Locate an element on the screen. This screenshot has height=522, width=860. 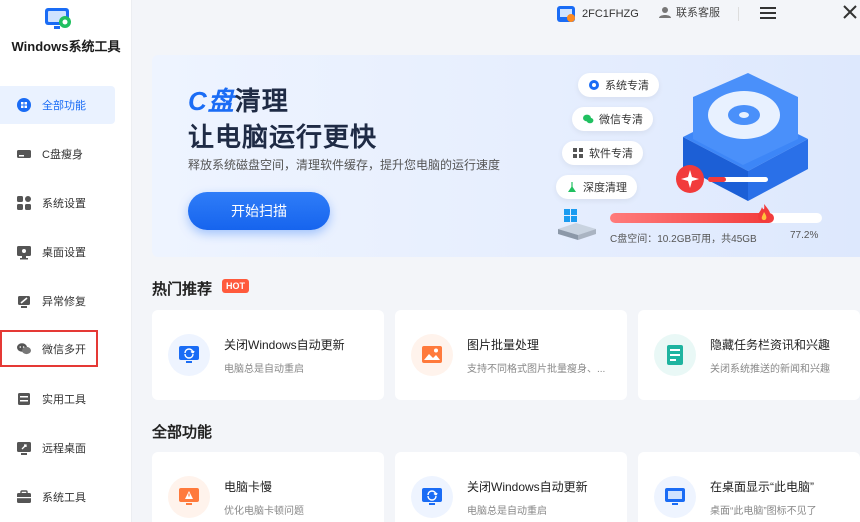
card-title: 隐藏任务栏资讯和兴趣 is located at coordinates (770, 345).